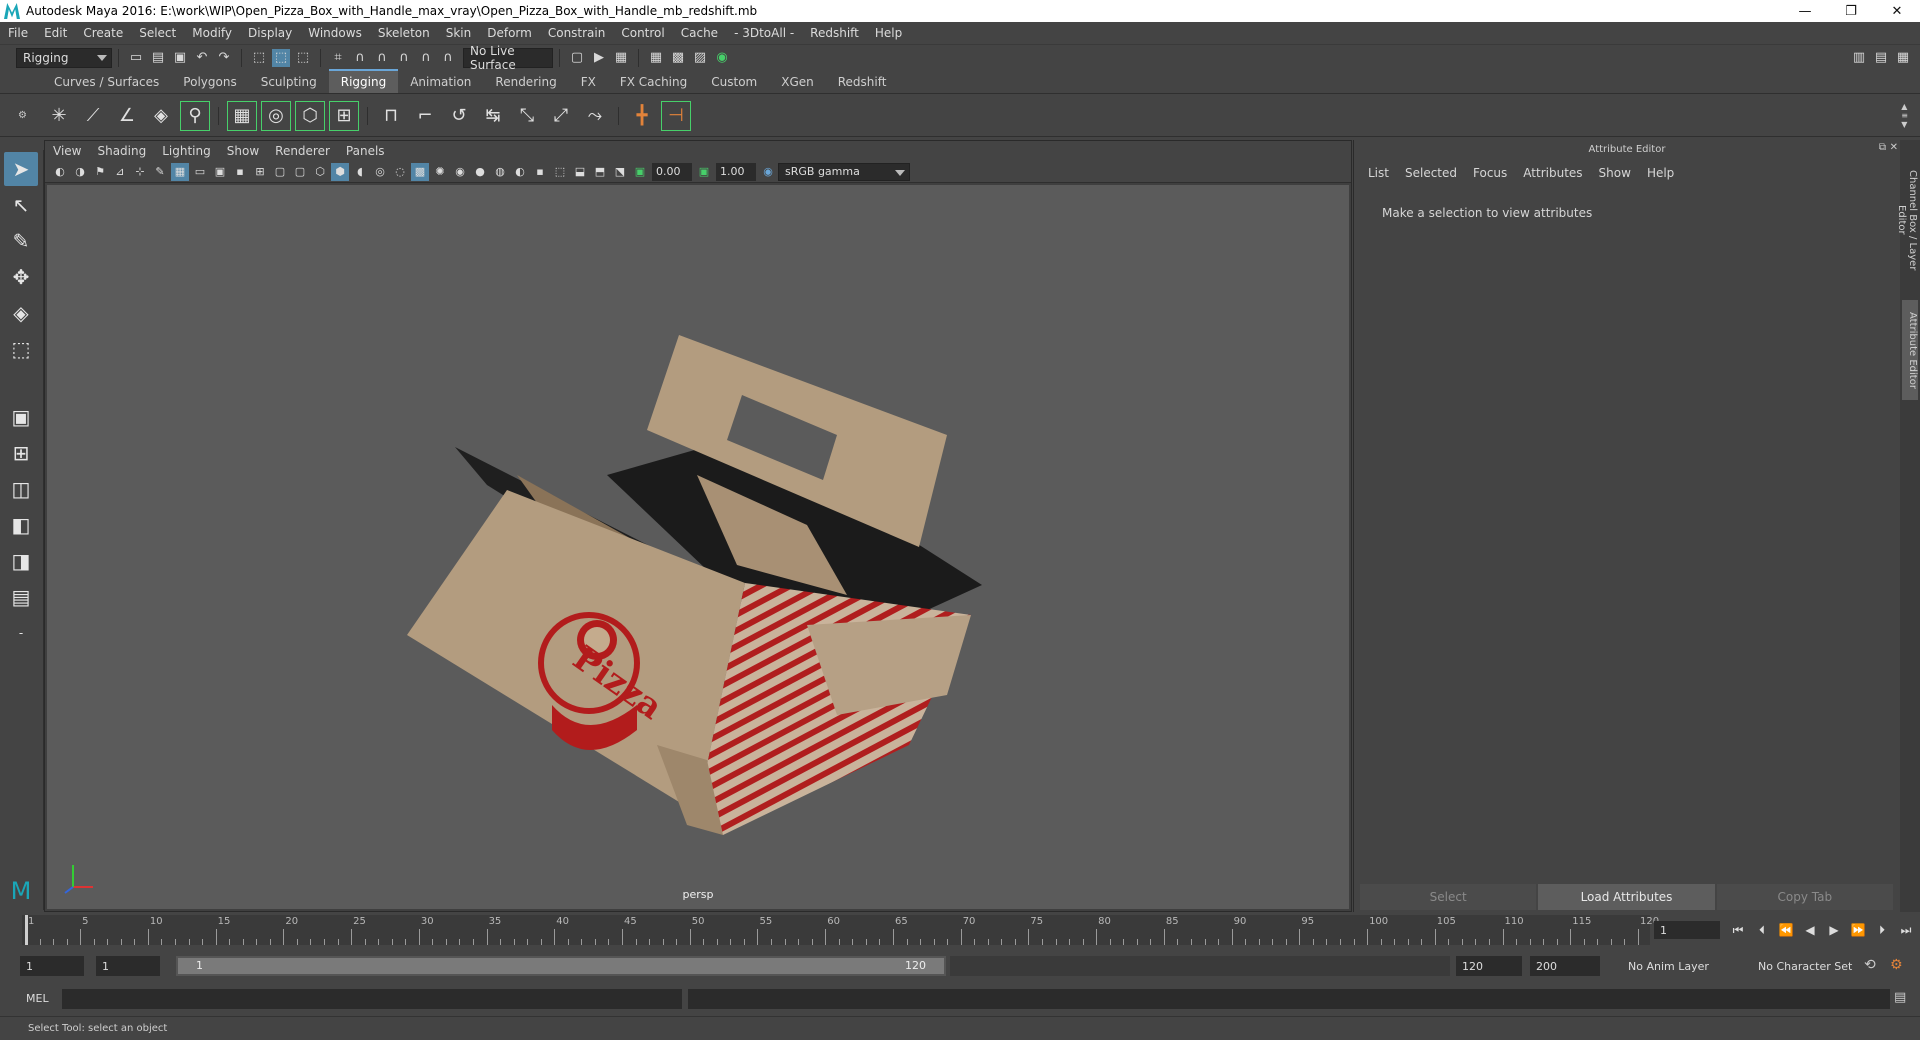 The image size is (1920, 1040). What do you see at coordinates (1489, 966) in the screenshot?
I see `playback-end-field: 120` at bounding box center [1489, 966].